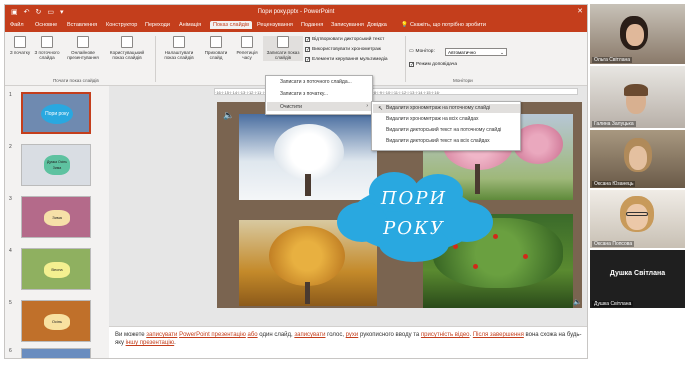 This screenshot has width=685, height=369. I want to click on lightbulb-icon: 💡, so click(404, 25).